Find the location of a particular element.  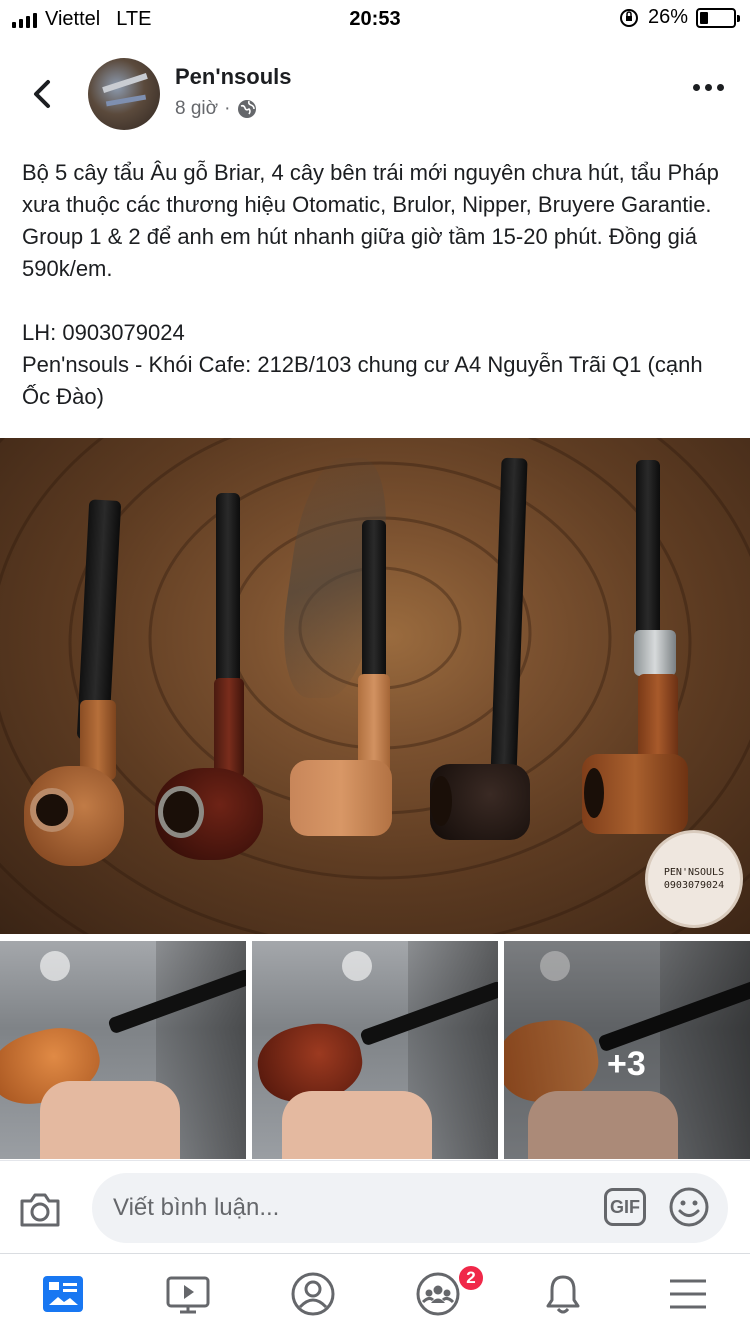

emoji-icon is located at coordinates (689, 1207).